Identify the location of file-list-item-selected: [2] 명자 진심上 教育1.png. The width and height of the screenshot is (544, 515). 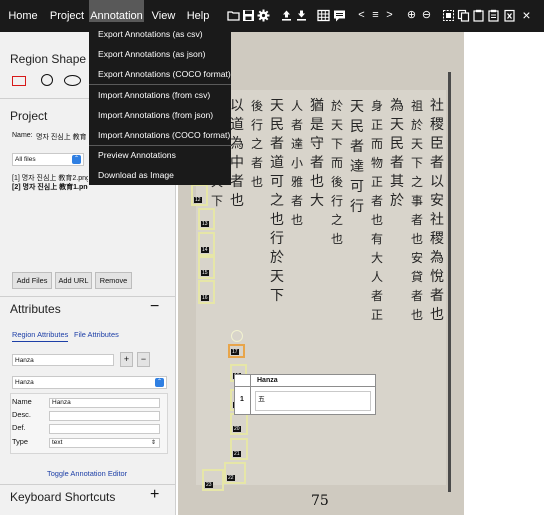
(50, 187).